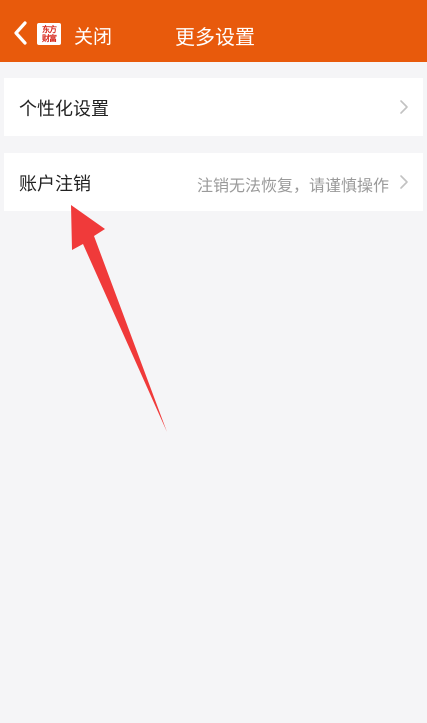 The image size is (427, 723). I want to click on settings-item-personalization: 个性化设置, so click(213, 107).